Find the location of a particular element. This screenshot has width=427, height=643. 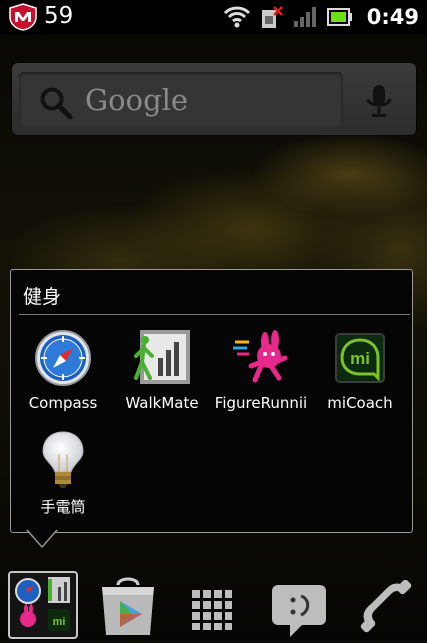

phone-icon is located at coordinates (385, 610).